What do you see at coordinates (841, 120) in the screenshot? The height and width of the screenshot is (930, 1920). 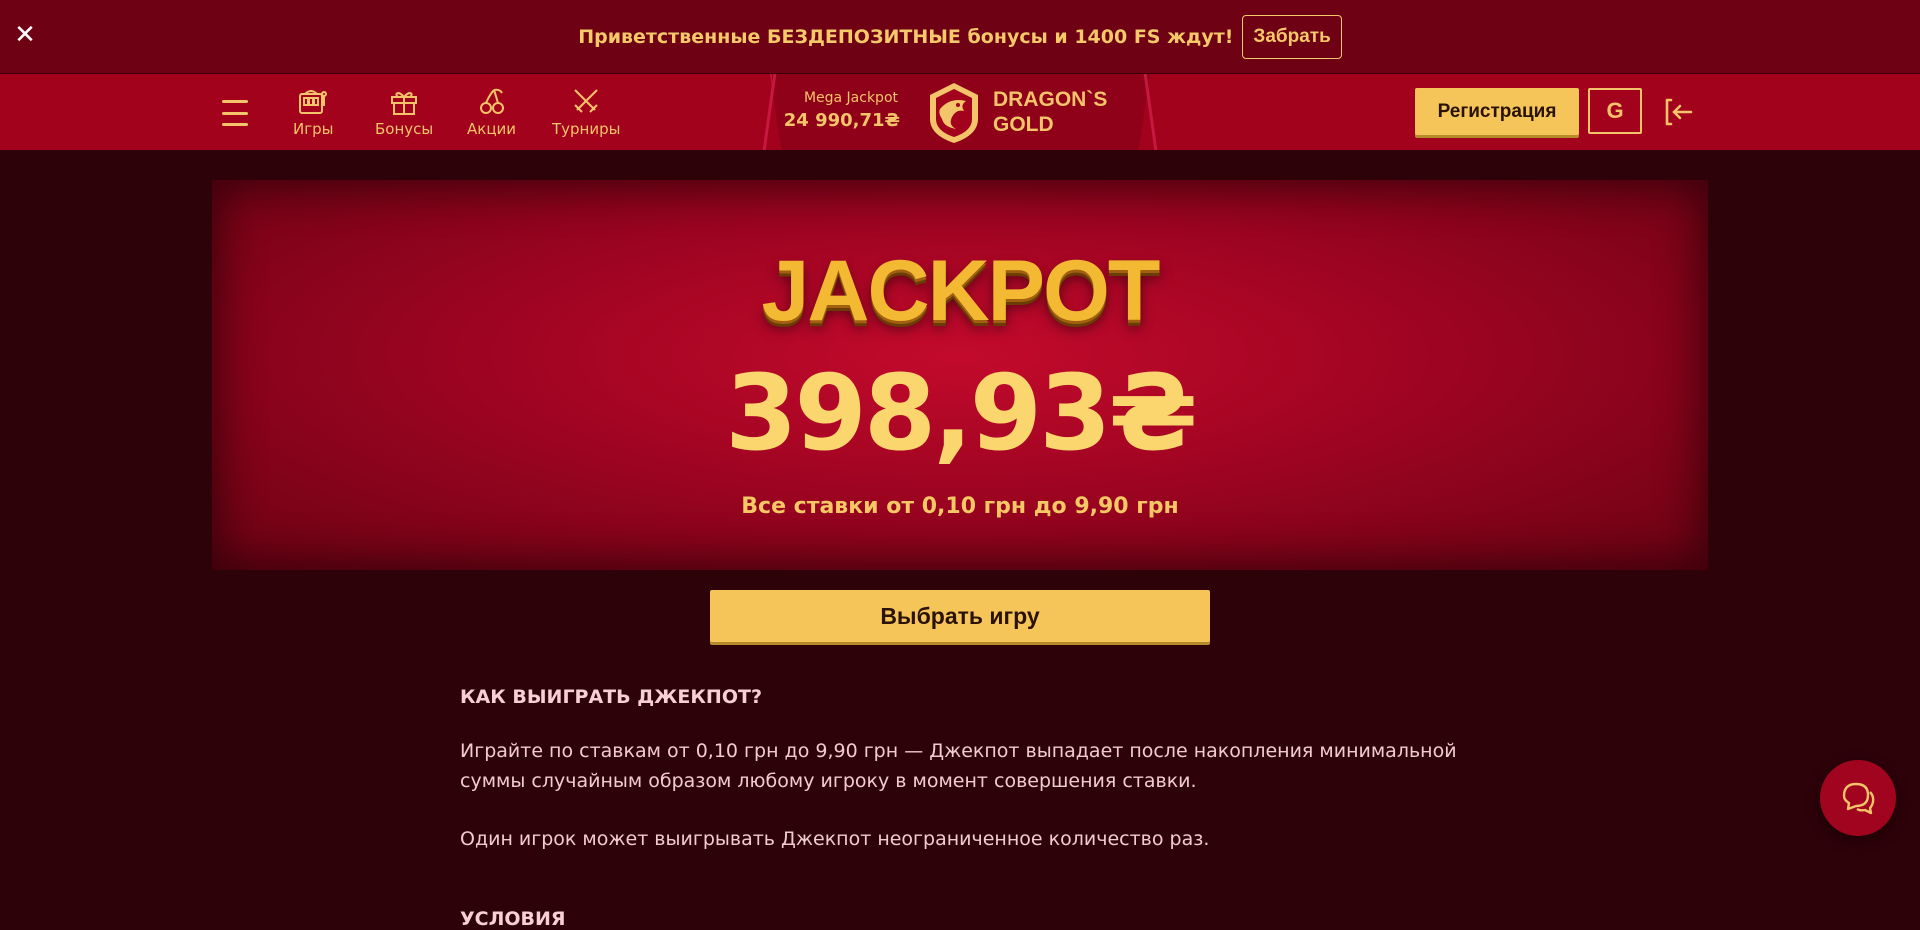 I see `mega-jackpot-value: 24 990,71₴` at bounding box center [841, 120].